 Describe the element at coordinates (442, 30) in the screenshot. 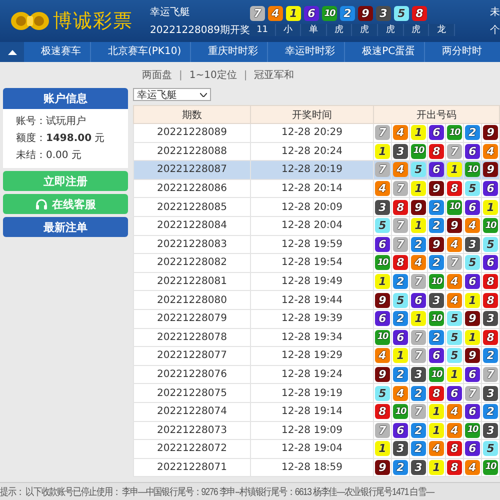

I see `stat-cell: 龙` at that location.